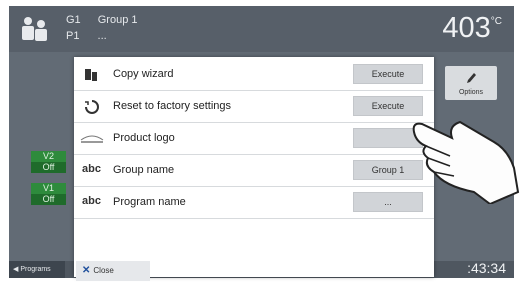  Describe the element at coordinates (172, 106) in the screenshot. I see `row-label: Reset to factory settings` at that location.